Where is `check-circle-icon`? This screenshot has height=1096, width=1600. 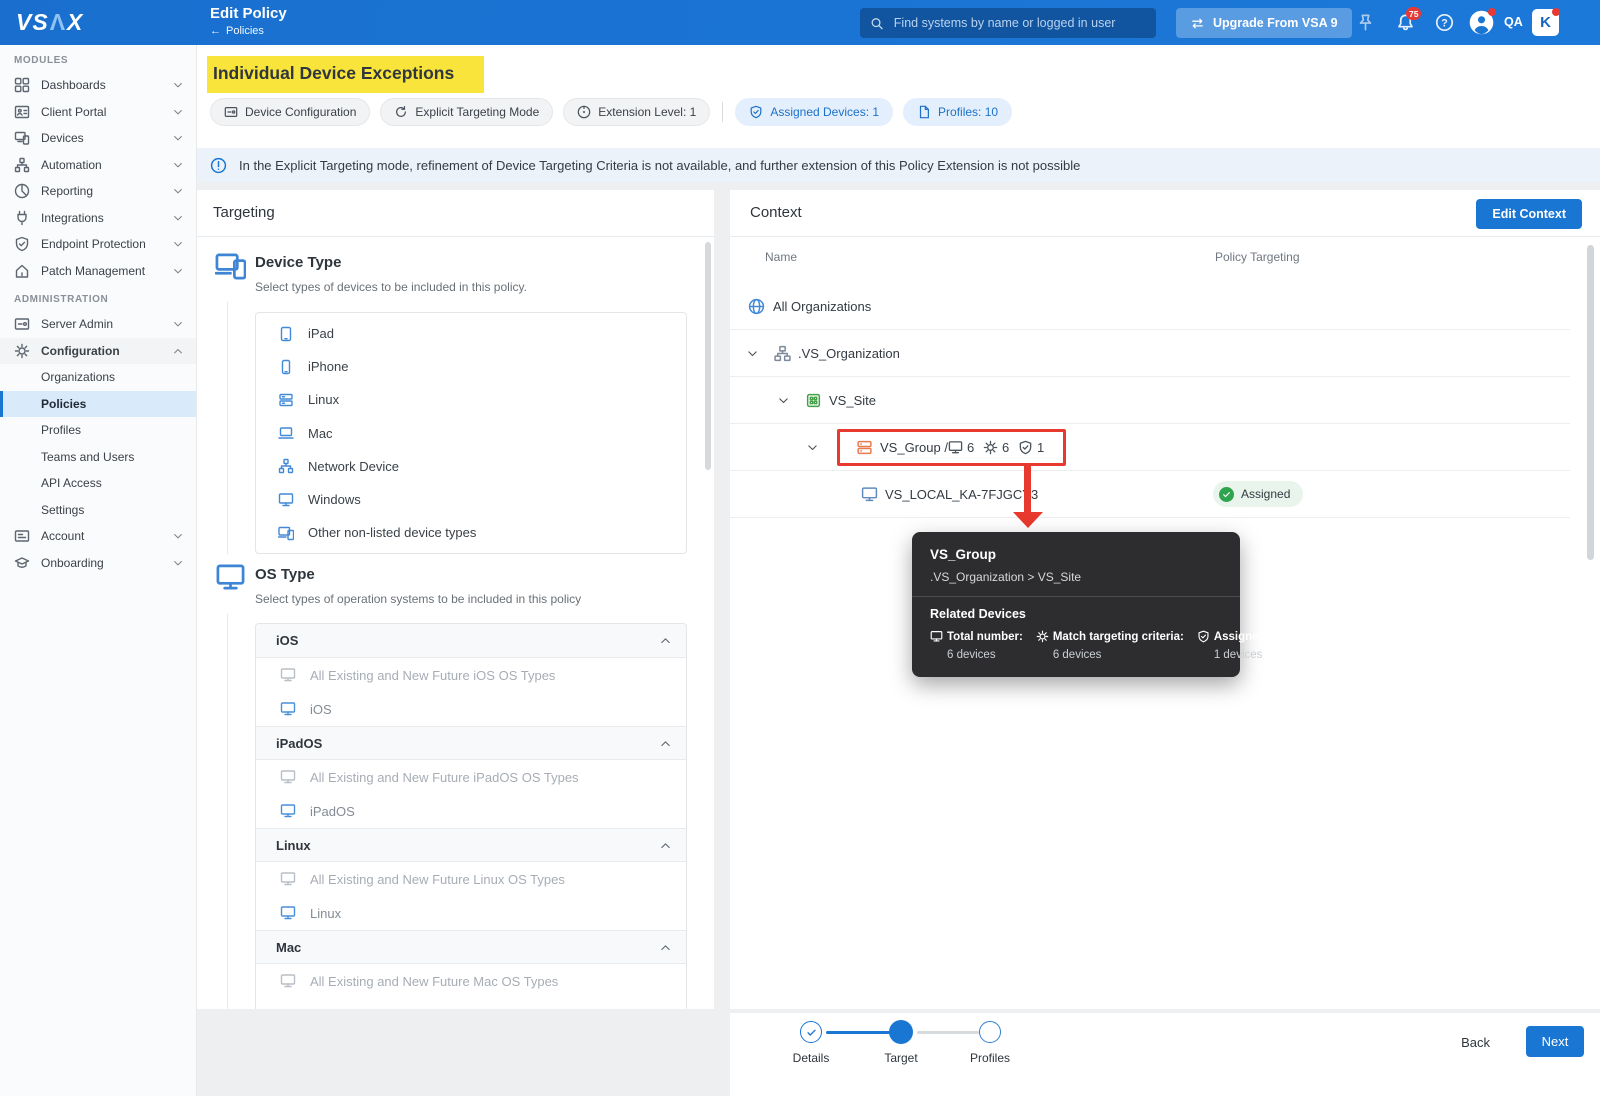
check-circle-icon is located at coordinates (1226, 494).